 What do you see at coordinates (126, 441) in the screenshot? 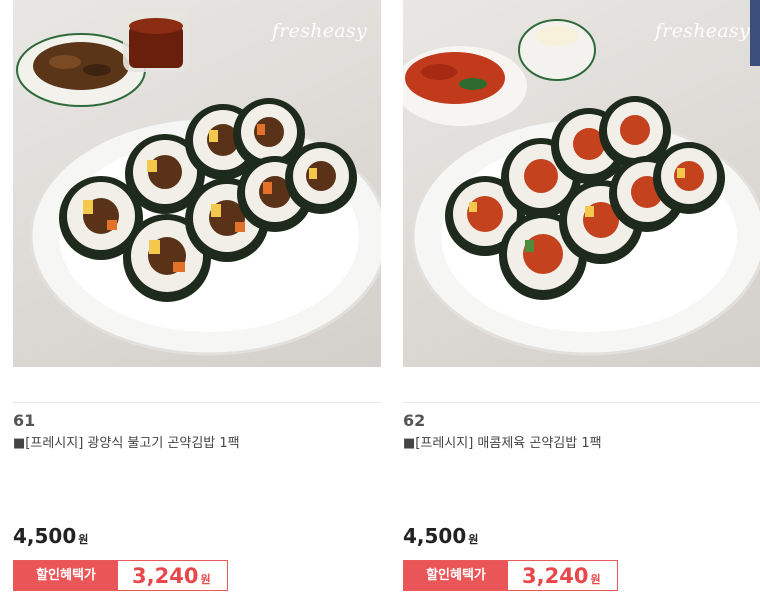
I see `product-name: ■[프레시지] 광양식 불고기 곤약김밥 1팩` at bounding box center [126, 441].